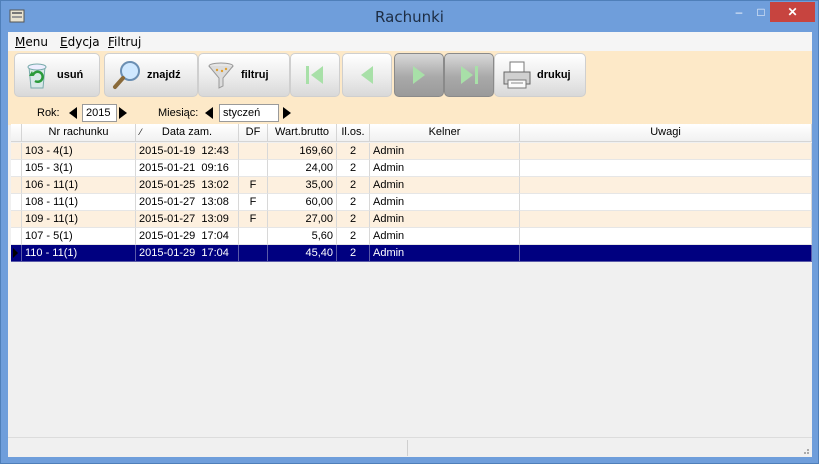 The width and height of the screenshot is (819, 464). I want to click on cell-nr-rachunku: 109 - 11(1), so click(79, 219).